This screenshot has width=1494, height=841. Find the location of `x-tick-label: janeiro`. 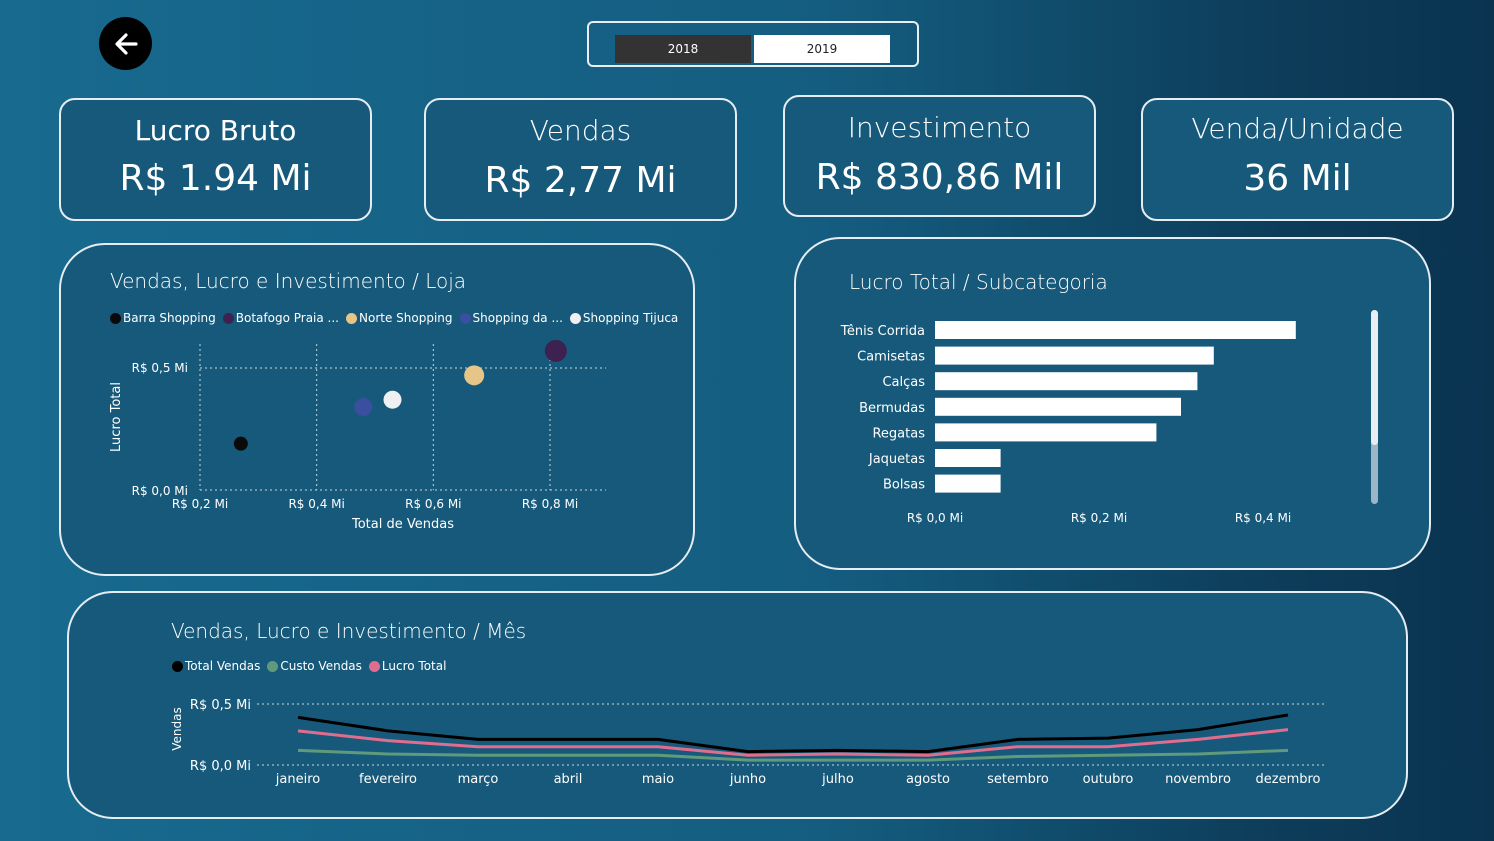

x-tick-label: janeiro is located at coordinates (297, 779).